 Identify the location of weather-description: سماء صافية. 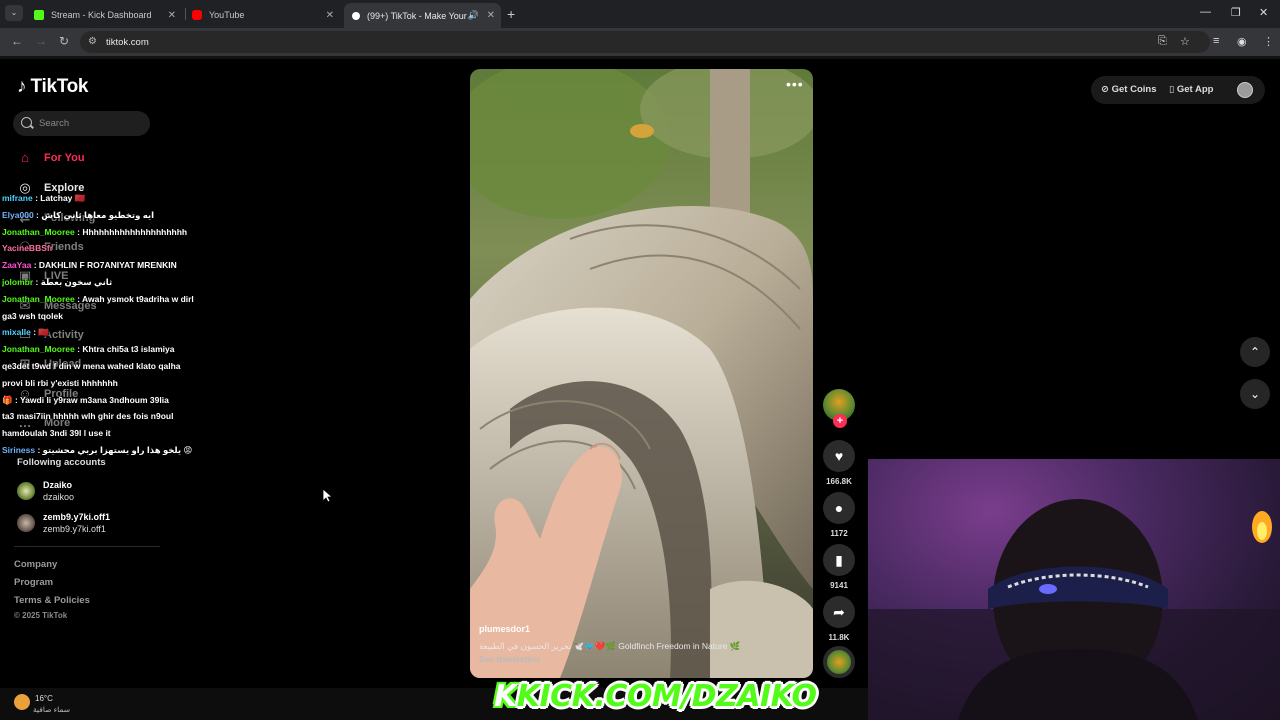
(52, 709).